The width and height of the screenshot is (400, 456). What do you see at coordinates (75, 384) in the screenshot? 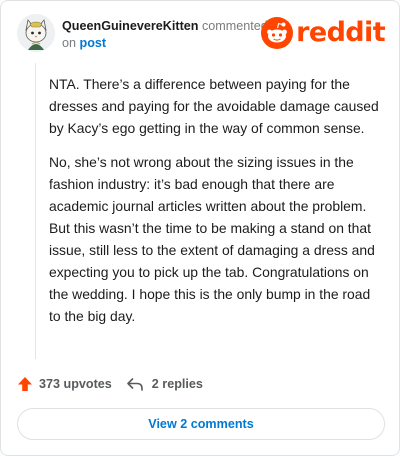
I see `upvote-count: 373 upvotes` at bounding box center [75, 384].